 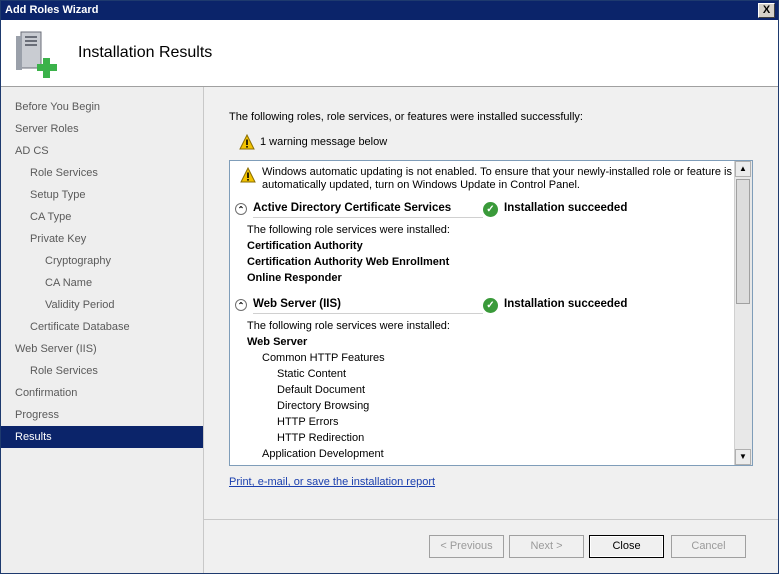 What do you see at coordinates (102, 151) in the screenshot?
I see `sidebar-item-ad-cs: AD CS` at bounding box center [102, 151].